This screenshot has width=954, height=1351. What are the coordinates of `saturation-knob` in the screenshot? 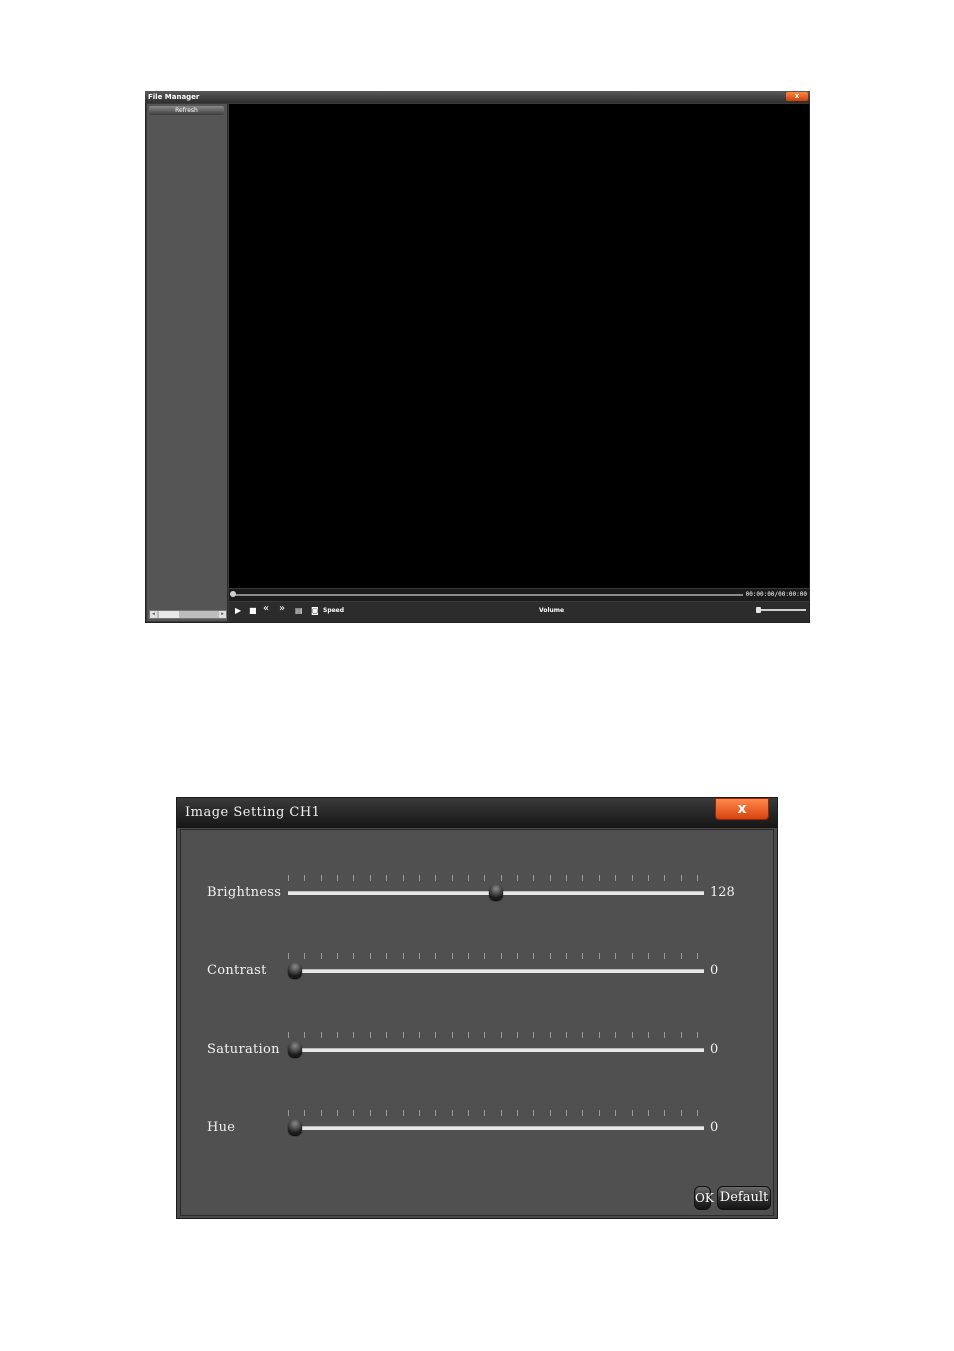 It's located at (295, 1049).